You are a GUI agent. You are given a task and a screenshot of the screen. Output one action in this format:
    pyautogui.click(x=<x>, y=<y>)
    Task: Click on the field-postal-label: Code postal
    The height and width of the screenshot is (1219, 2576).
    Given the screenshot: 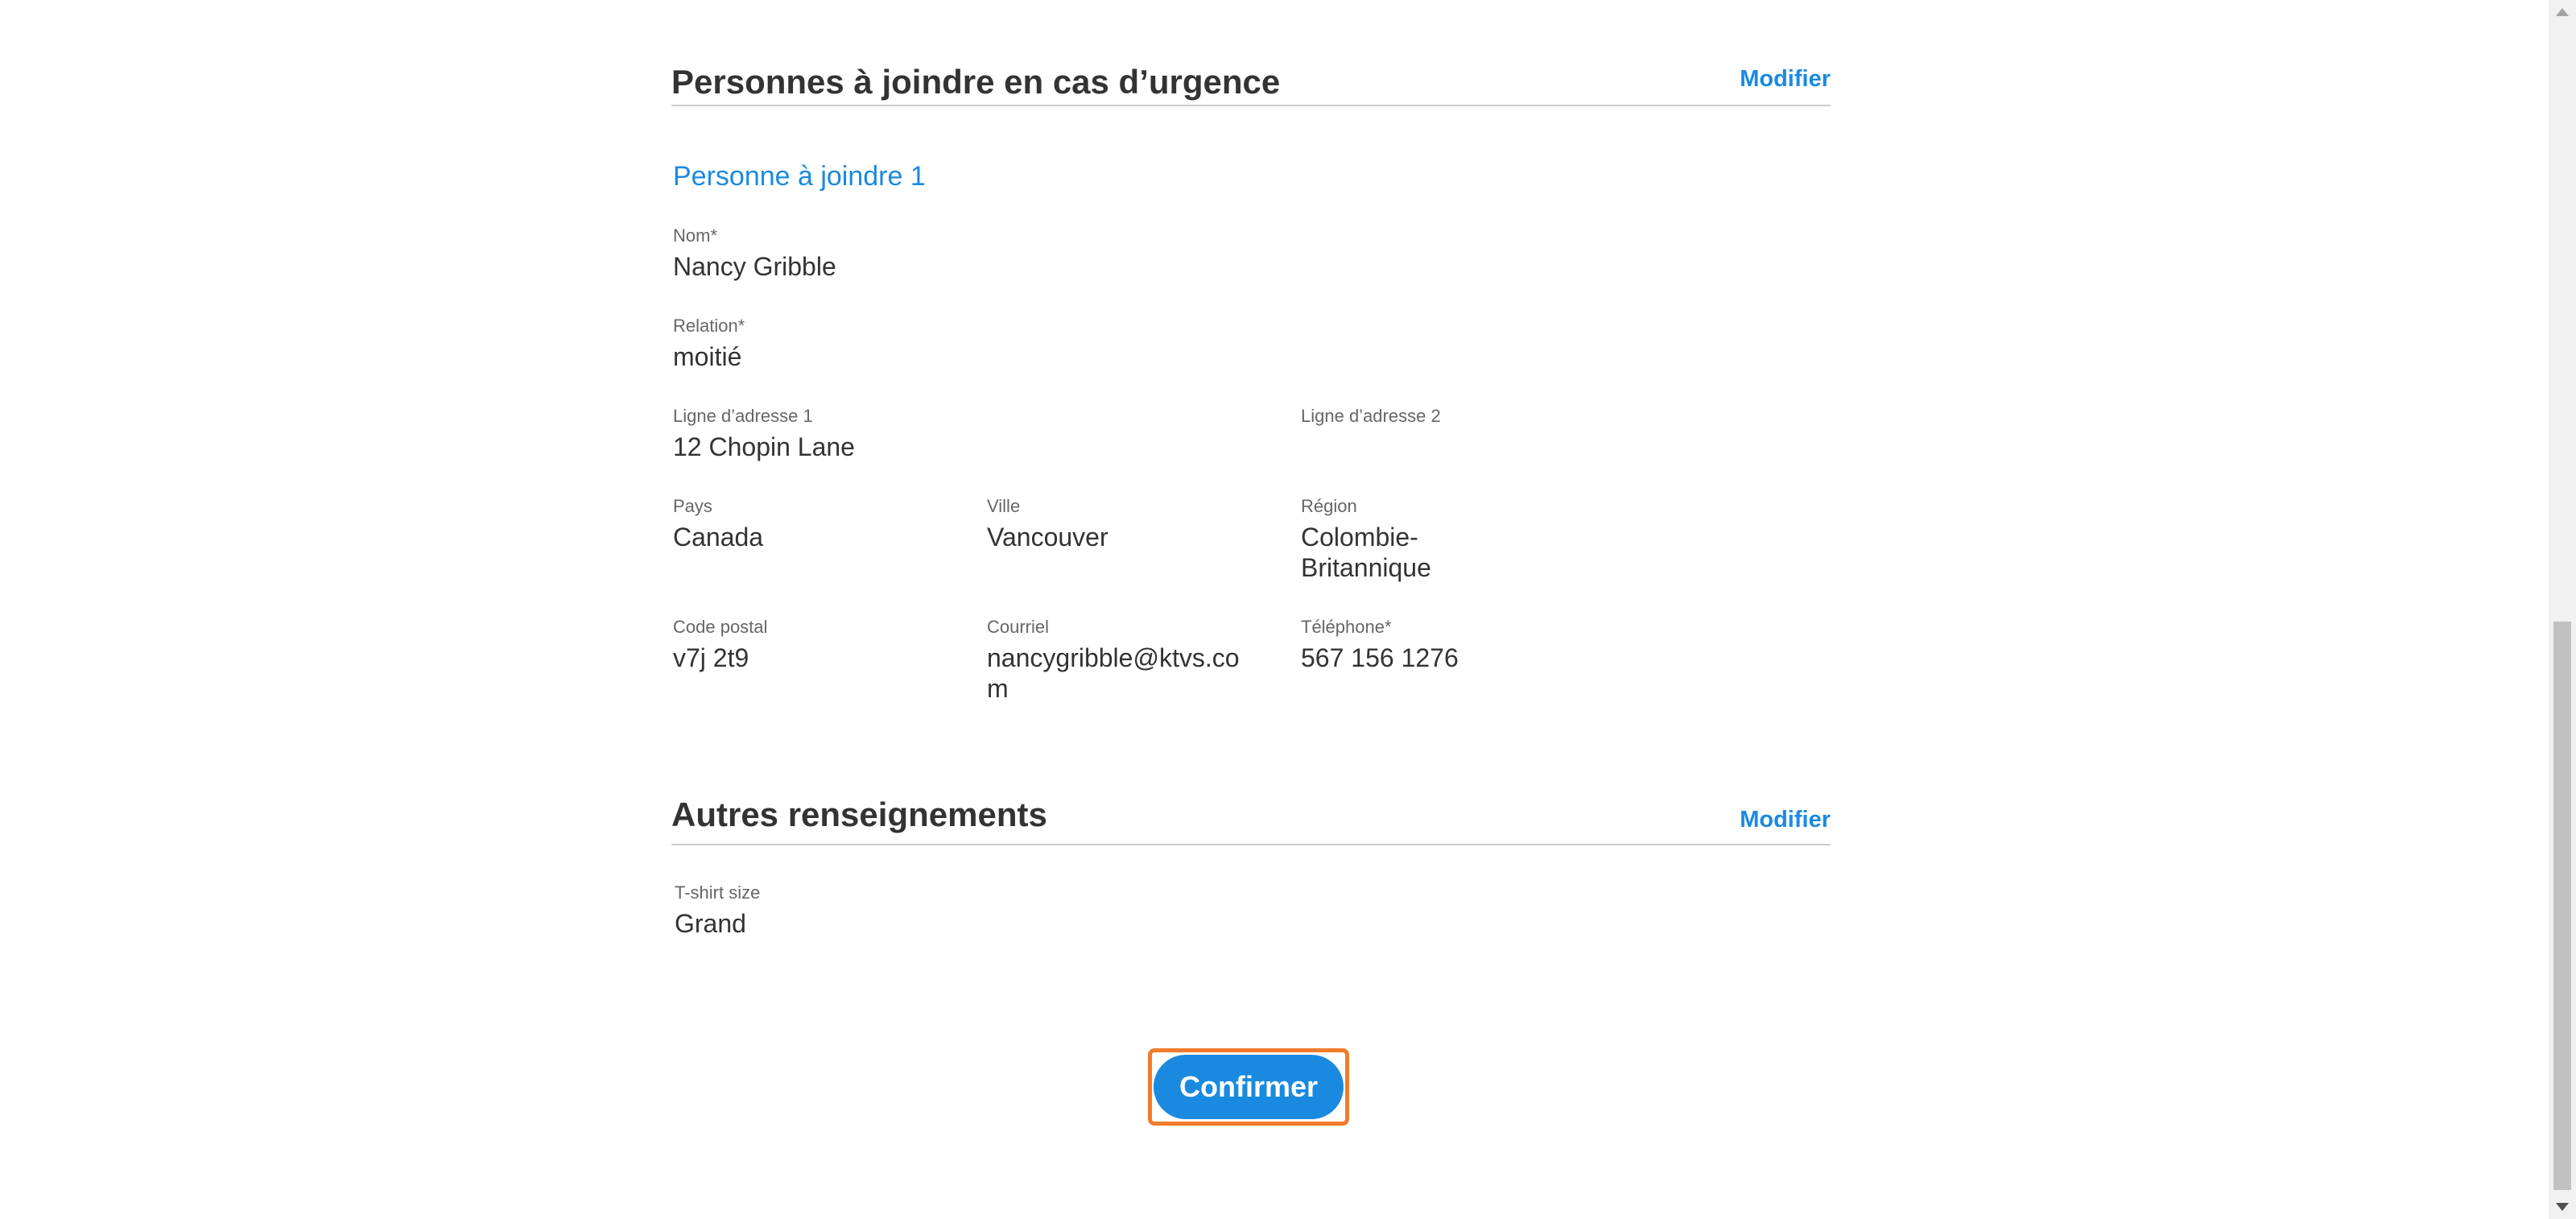 What is the action you would take?
    pyautogui.click(x=720, y=627)
    